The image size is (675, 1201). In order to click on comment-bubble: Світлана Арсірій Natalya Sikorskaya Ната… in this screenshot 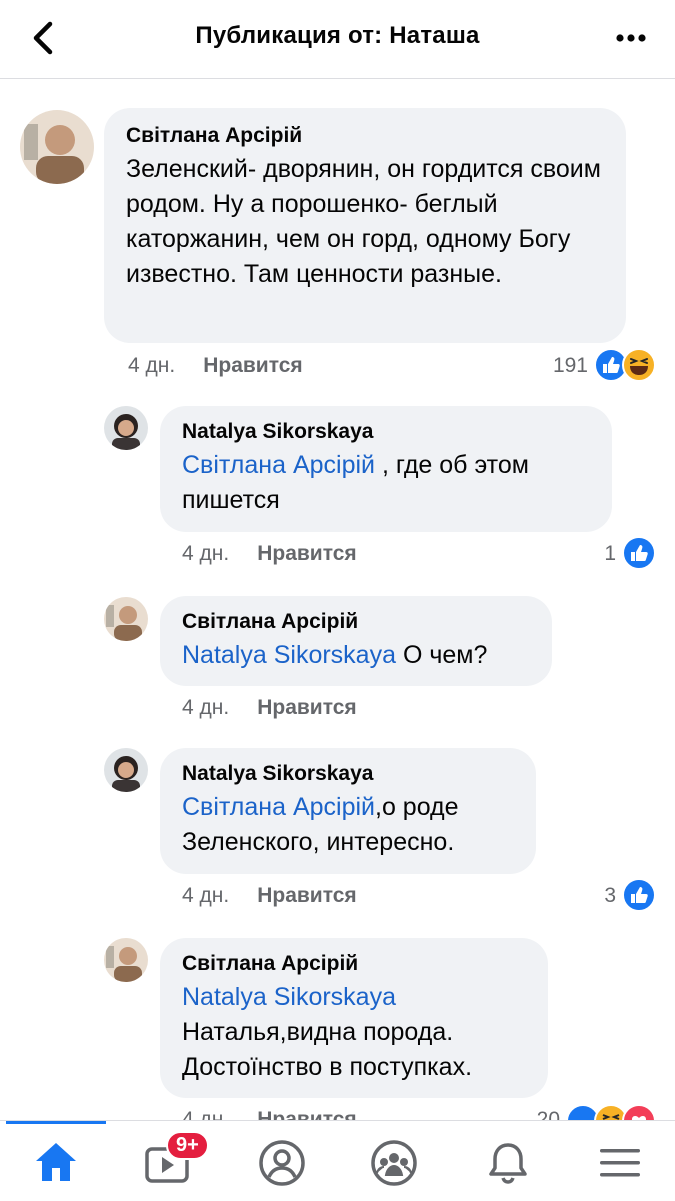, I will do `click(354, 1018)`.